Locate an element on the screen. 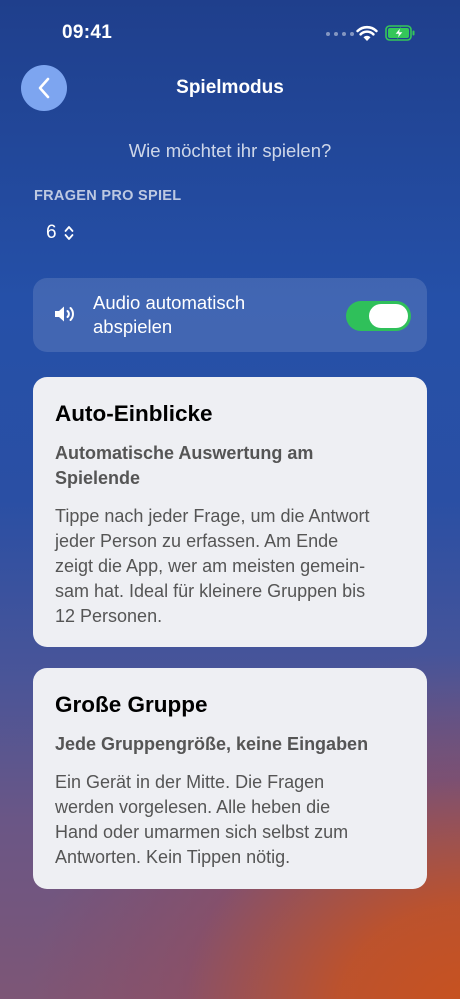 Image resolution: width=460 pixels, height=999 pixels. status-time: 09:41 is located at coordinates (87, 32).